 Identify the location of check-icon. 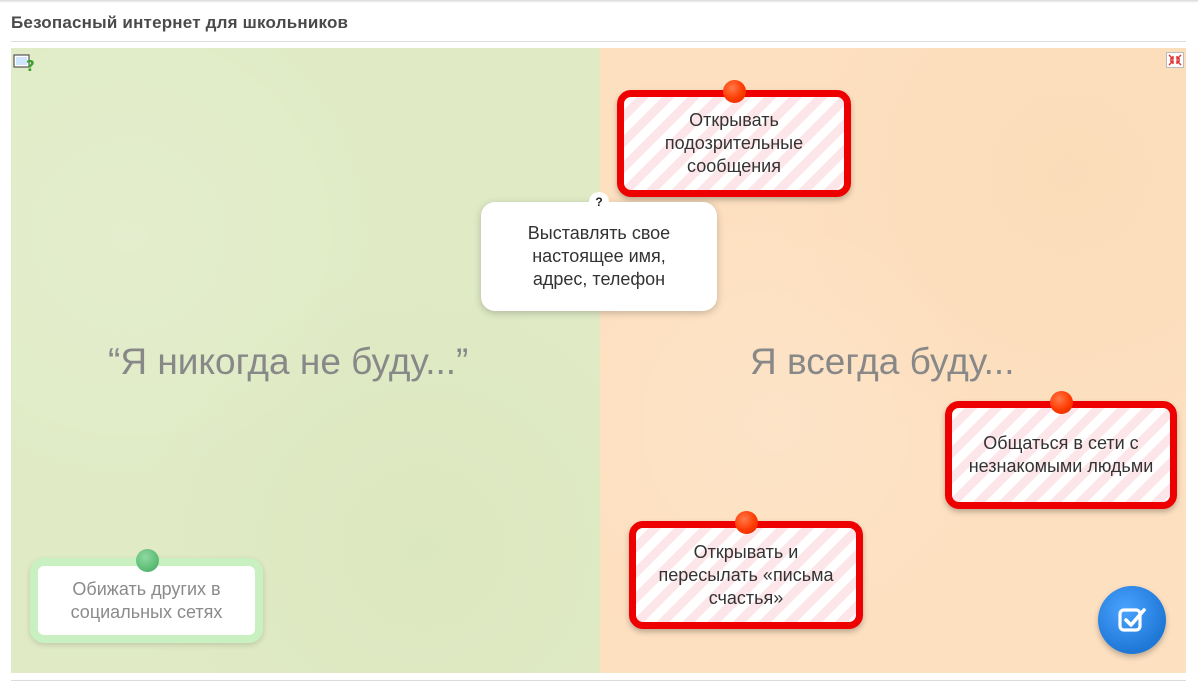
(1132, 620).